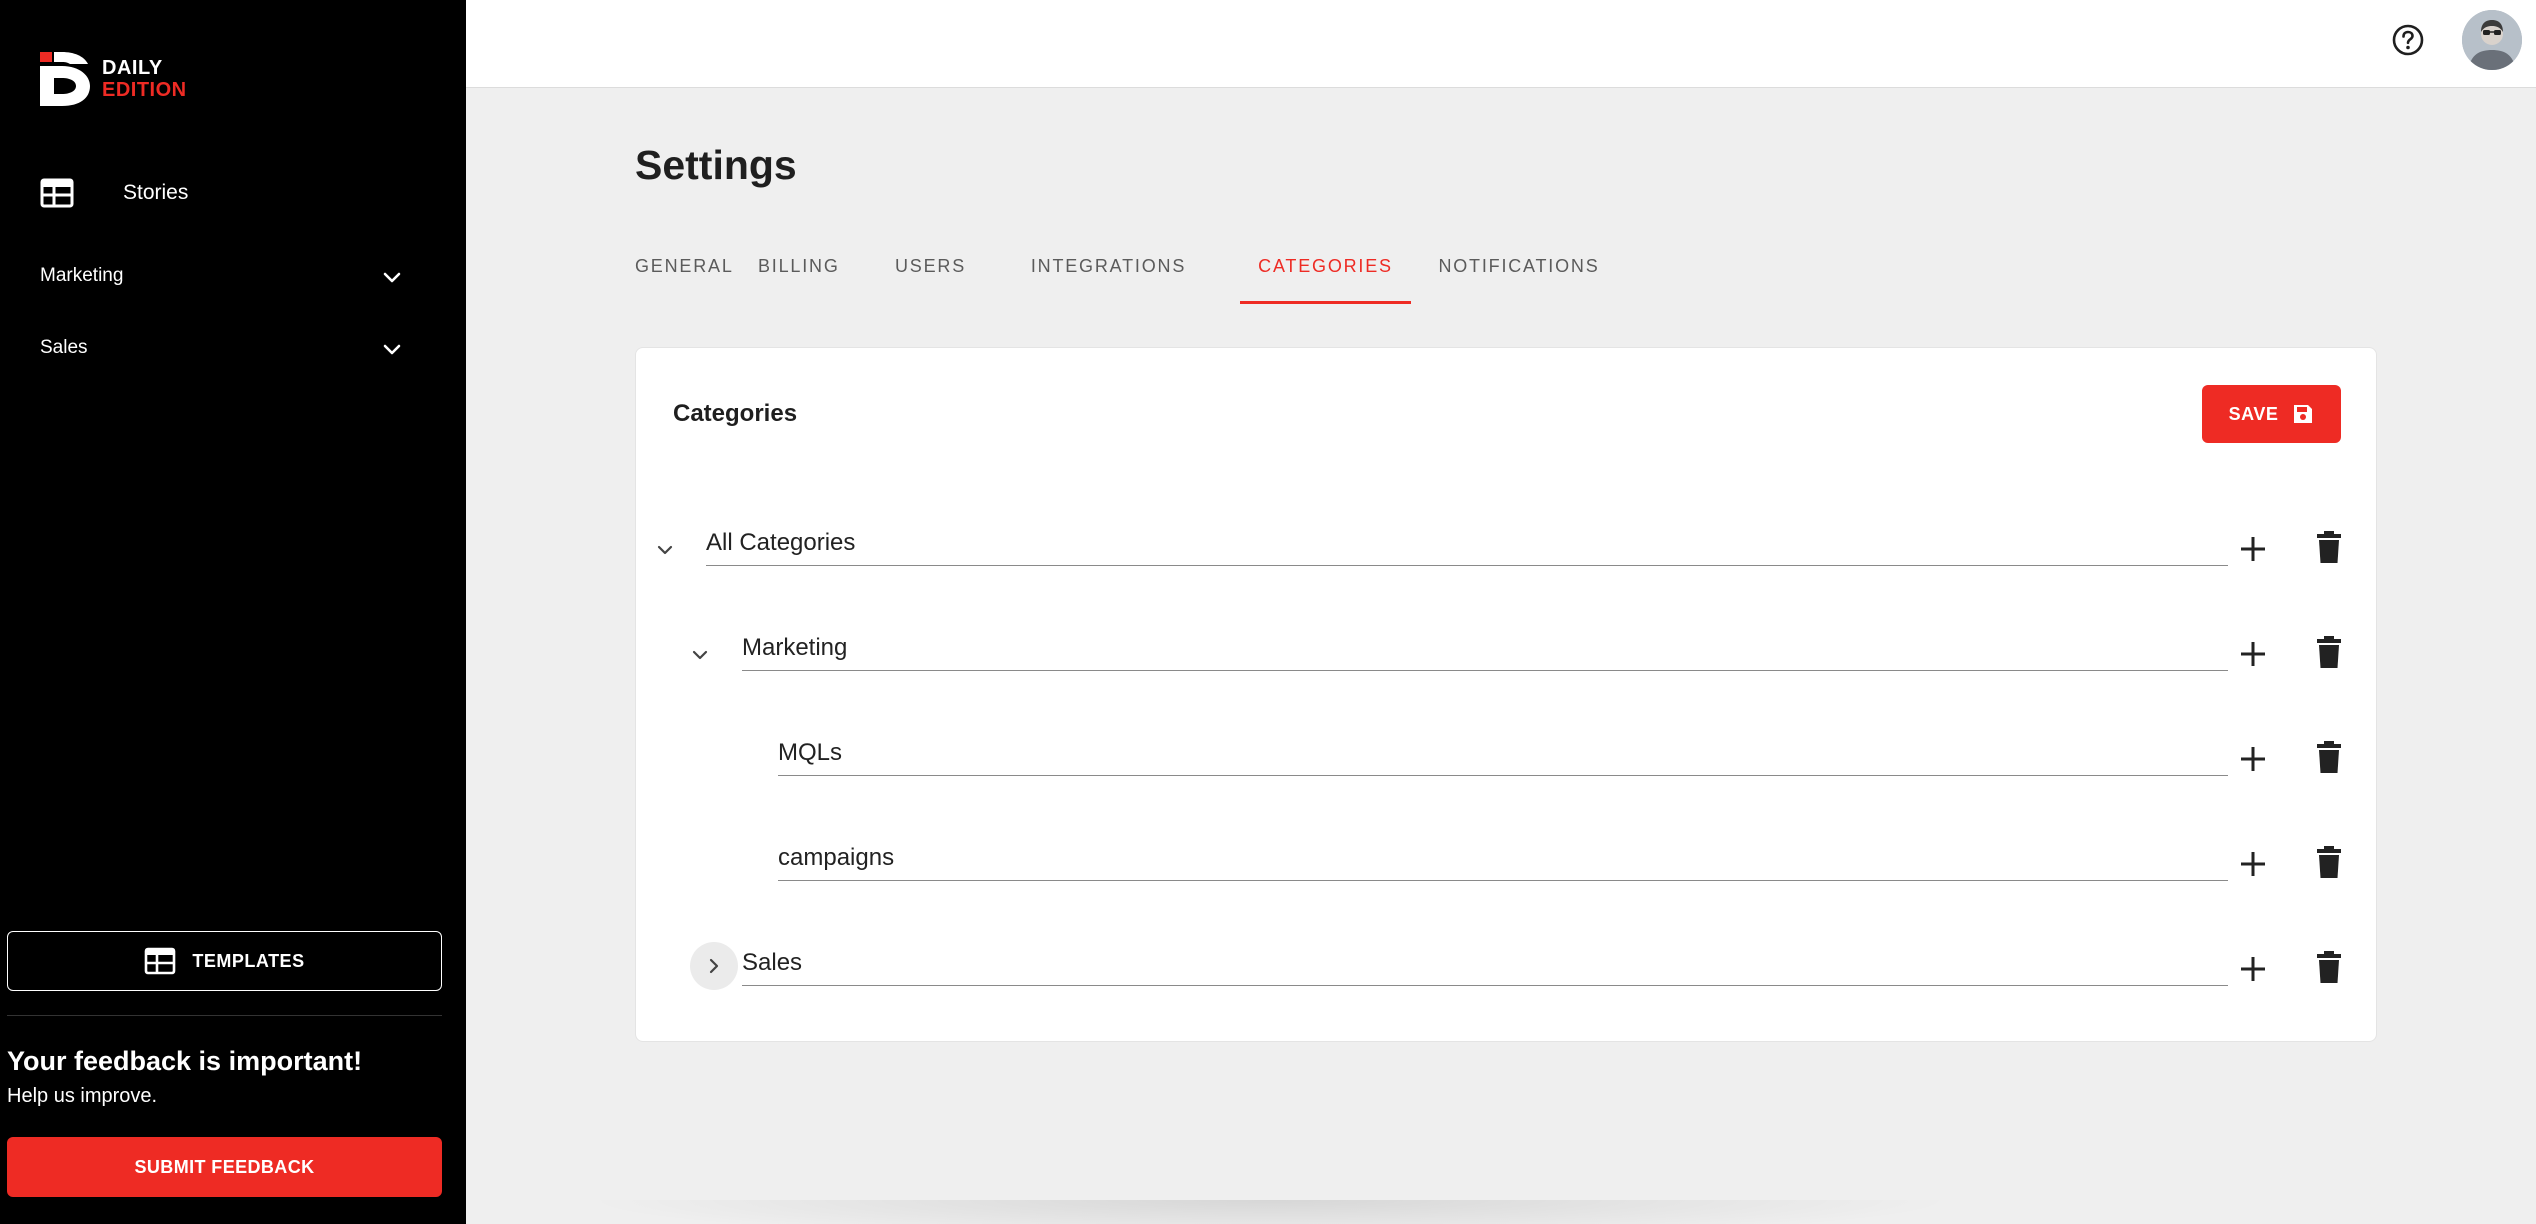 This screenshot has width=2536, height=1224. Describe the element at coordinates (57, 193) in the screenshot. I see `stories-table-icon` at that location.